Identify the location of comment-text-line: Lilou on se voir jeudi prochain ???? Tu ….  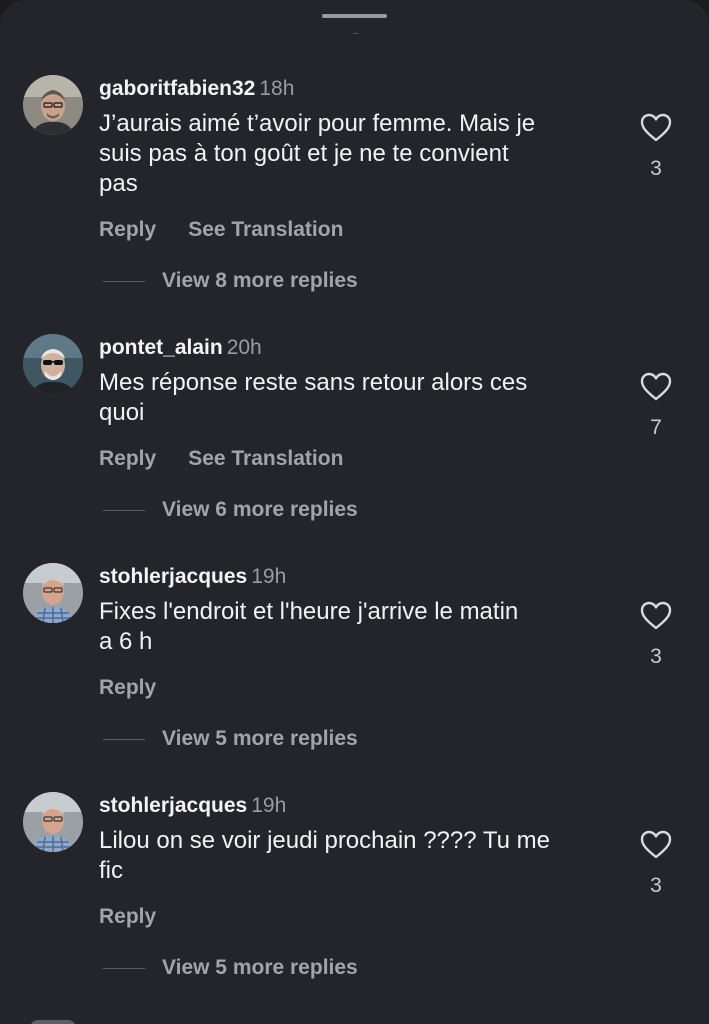
(324, 840).